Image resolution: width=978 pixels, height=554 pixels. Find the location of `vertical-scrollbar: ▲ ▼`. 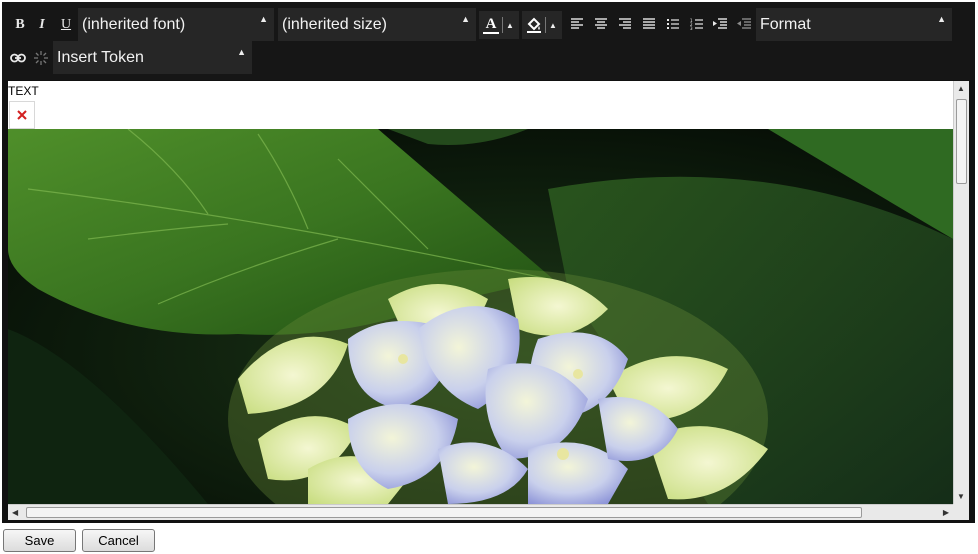

vertical-scrollbar: ▲ ▼ is located at coordinates (961, 292).